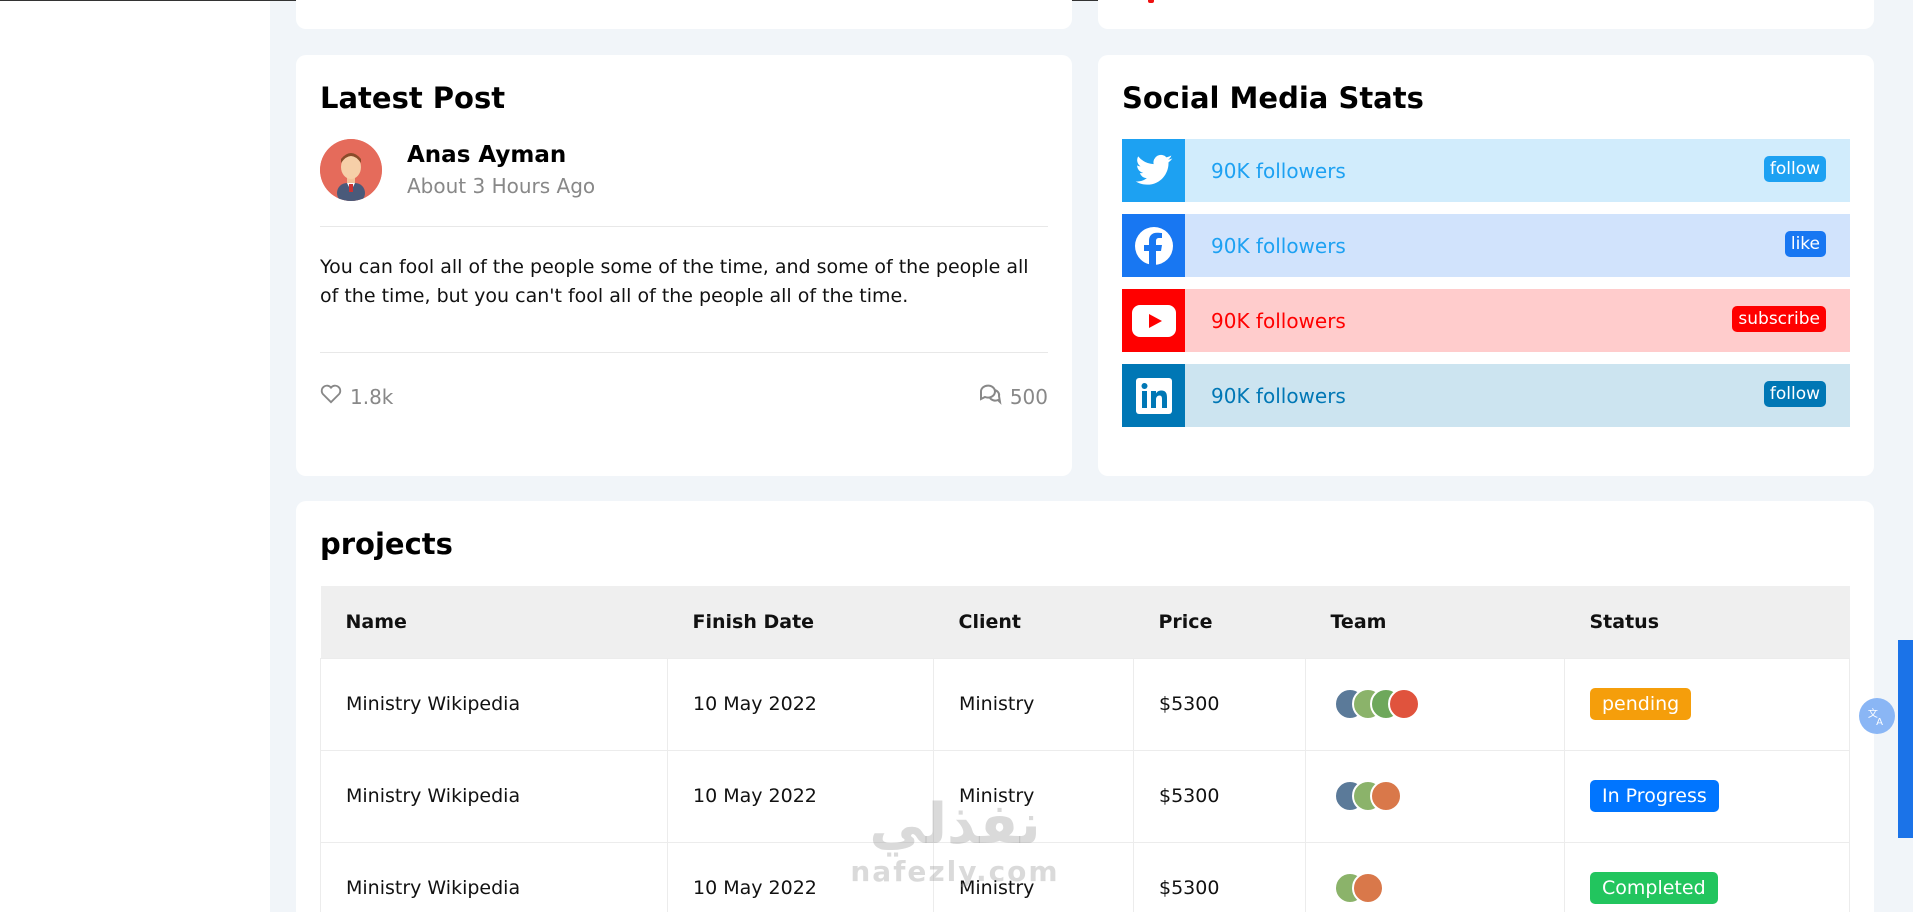 Image resolution: width=1913 pixels, height=912 pixels. Describe the element at coordinates (1435, 622) in the screenshot. I see `header-team: Team` at that location.